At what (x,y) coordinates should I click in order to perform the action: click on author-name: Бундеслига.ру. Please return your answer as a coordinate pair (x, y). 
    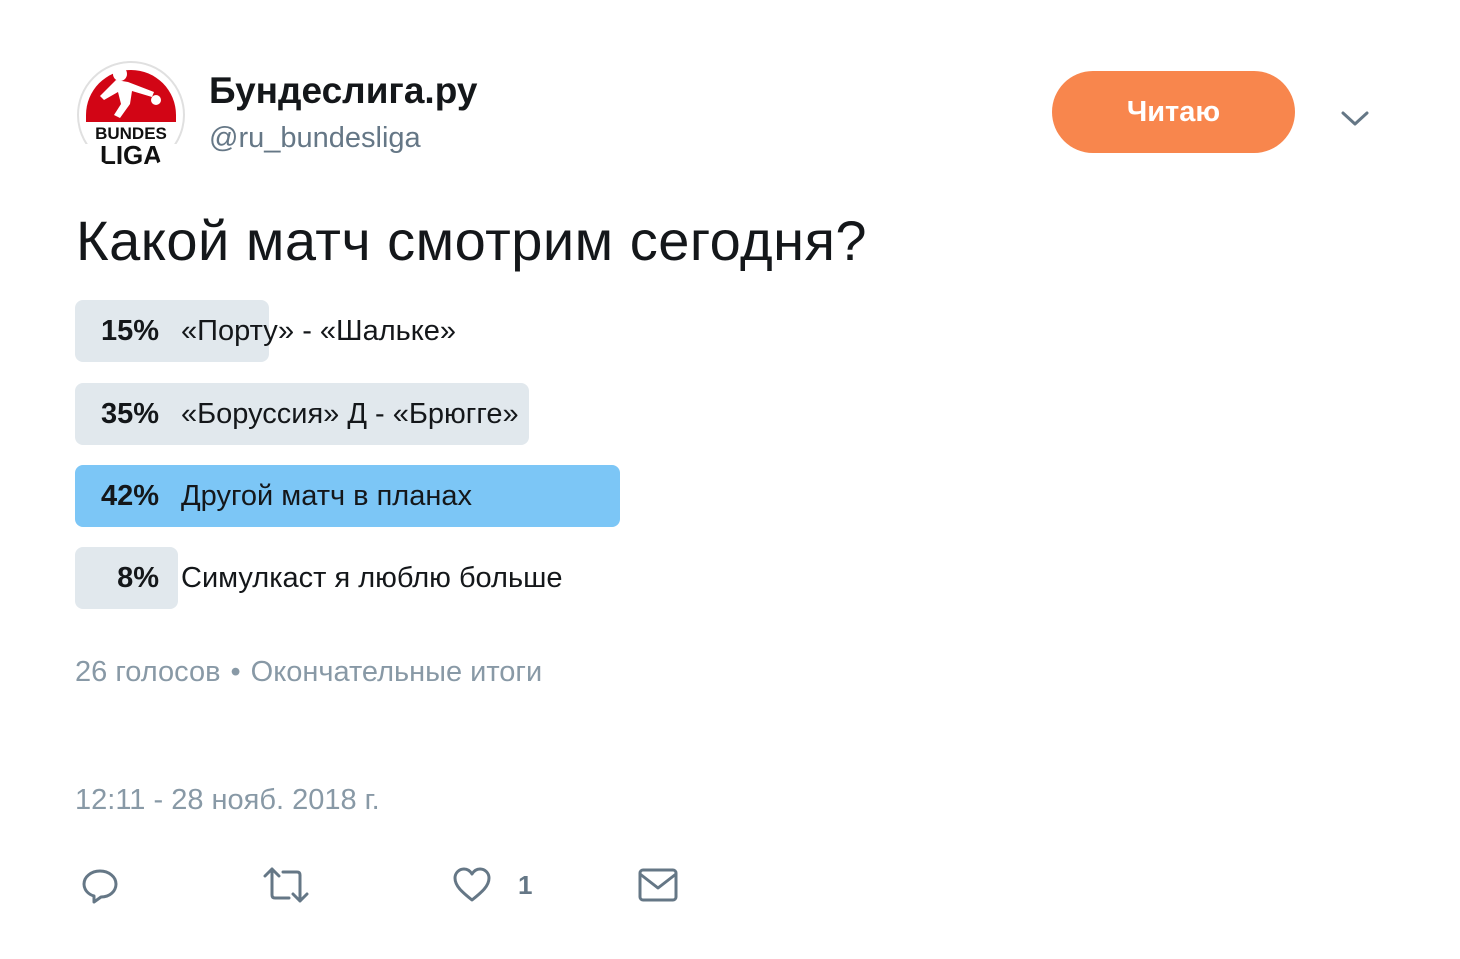
    Looking at the image, I should click on (343, 91).